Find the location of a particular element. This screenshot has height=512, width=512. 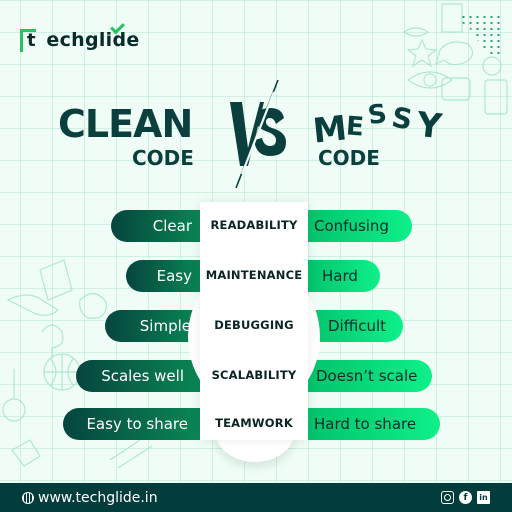

footer: www.techglide.in f in is located at coordinates (256, 497).